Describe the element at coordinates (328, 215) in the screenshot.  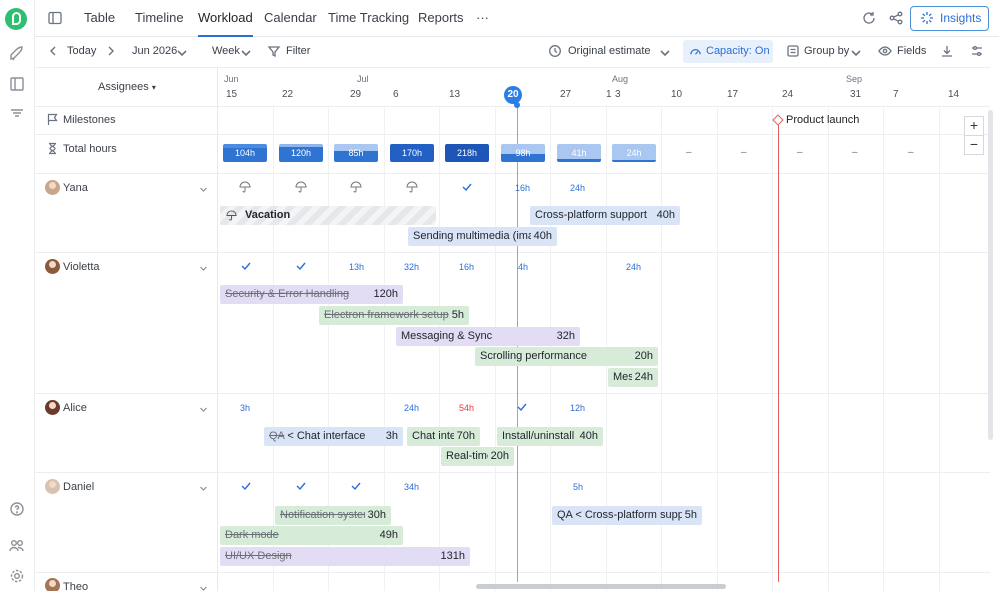
I see `vacation-block: Vacation` at that location.